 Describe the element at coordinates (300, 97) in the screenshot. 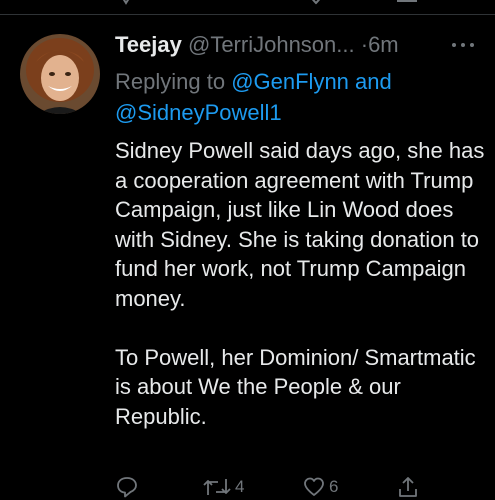

I see `replying-to: Replying to @GenFlynn and @SidneyPowell1` at that location.